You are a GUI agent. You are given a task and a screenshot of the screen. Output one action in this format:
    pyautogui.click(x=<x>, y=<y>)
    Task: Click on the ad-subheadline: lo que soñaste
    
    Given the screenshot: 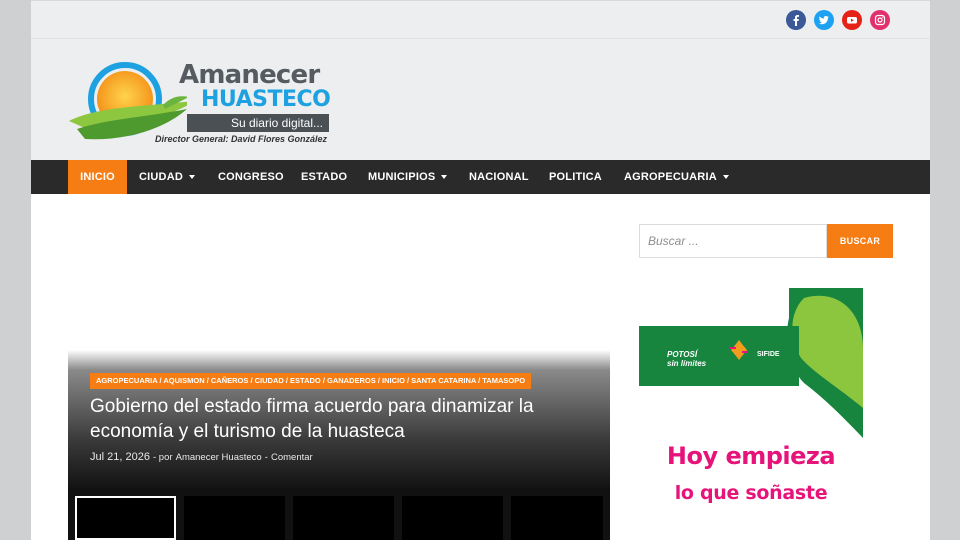 What is the action you would take?
    pyautogui.click(x=751, y=493)
    